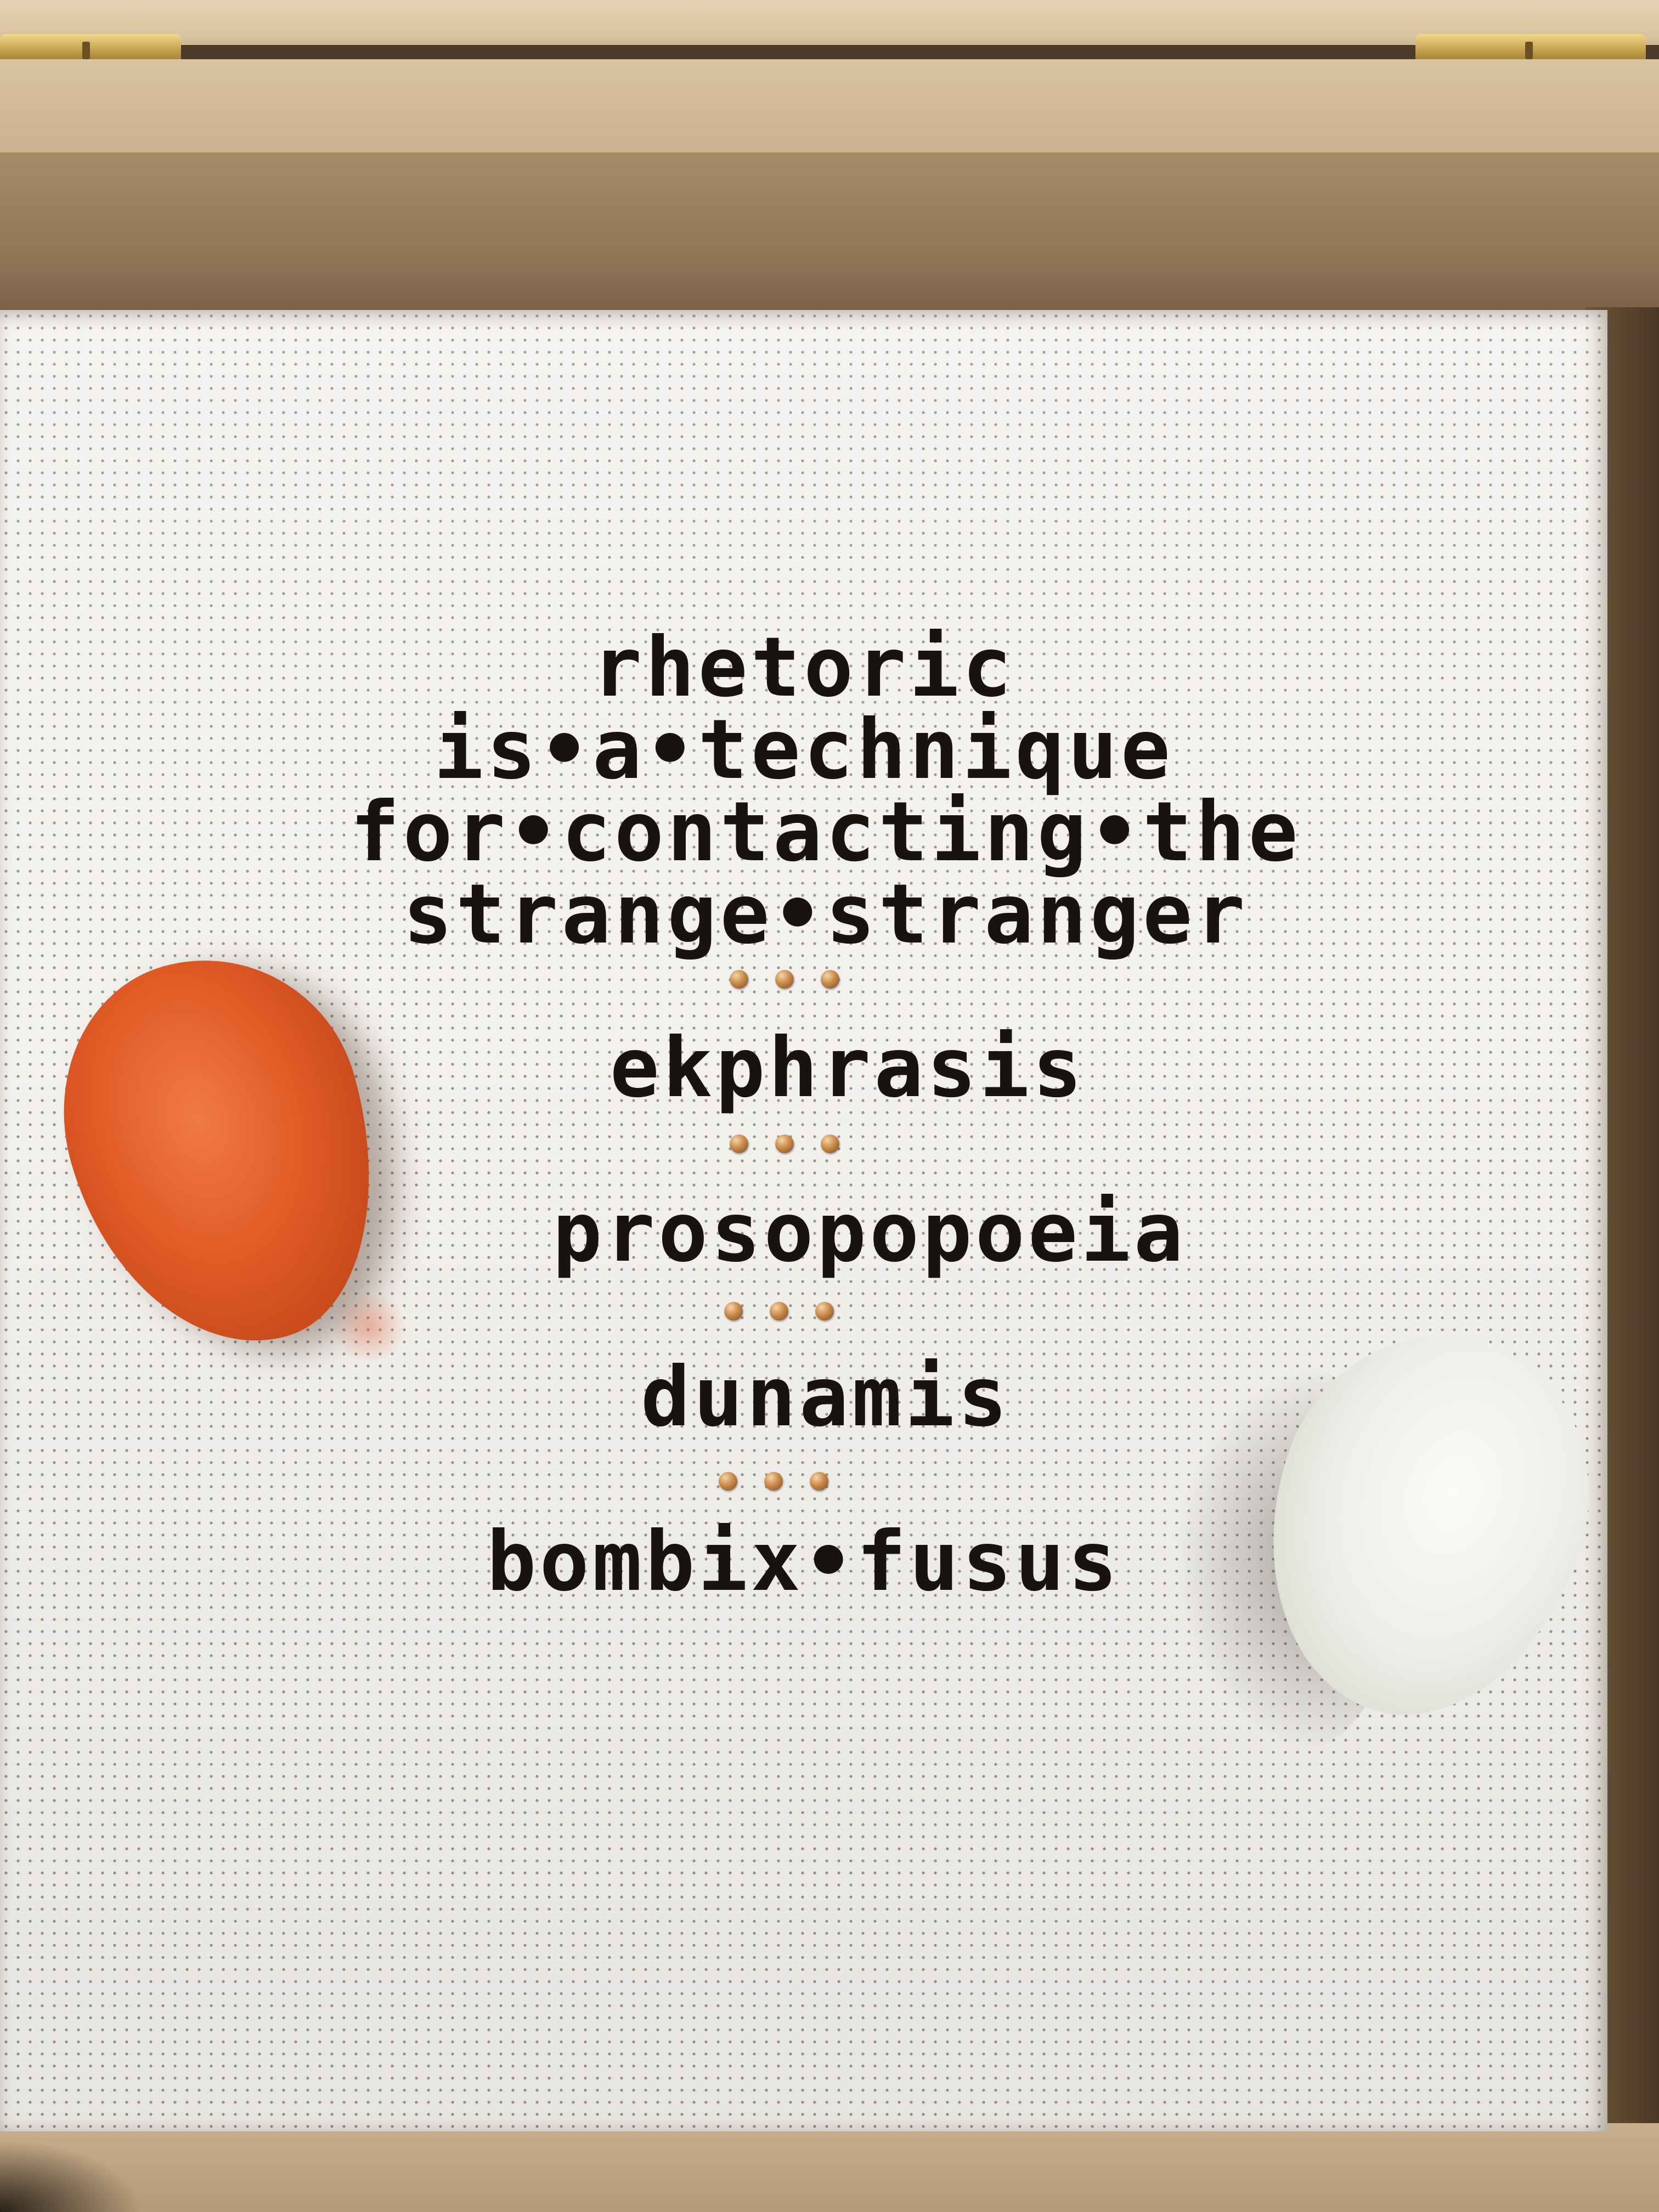 The image size is (1659, 2212). What do you see at coordinates (71, 2176) in the screenshot?
I see `corner-shadow` at bounding box center [71, 2176].